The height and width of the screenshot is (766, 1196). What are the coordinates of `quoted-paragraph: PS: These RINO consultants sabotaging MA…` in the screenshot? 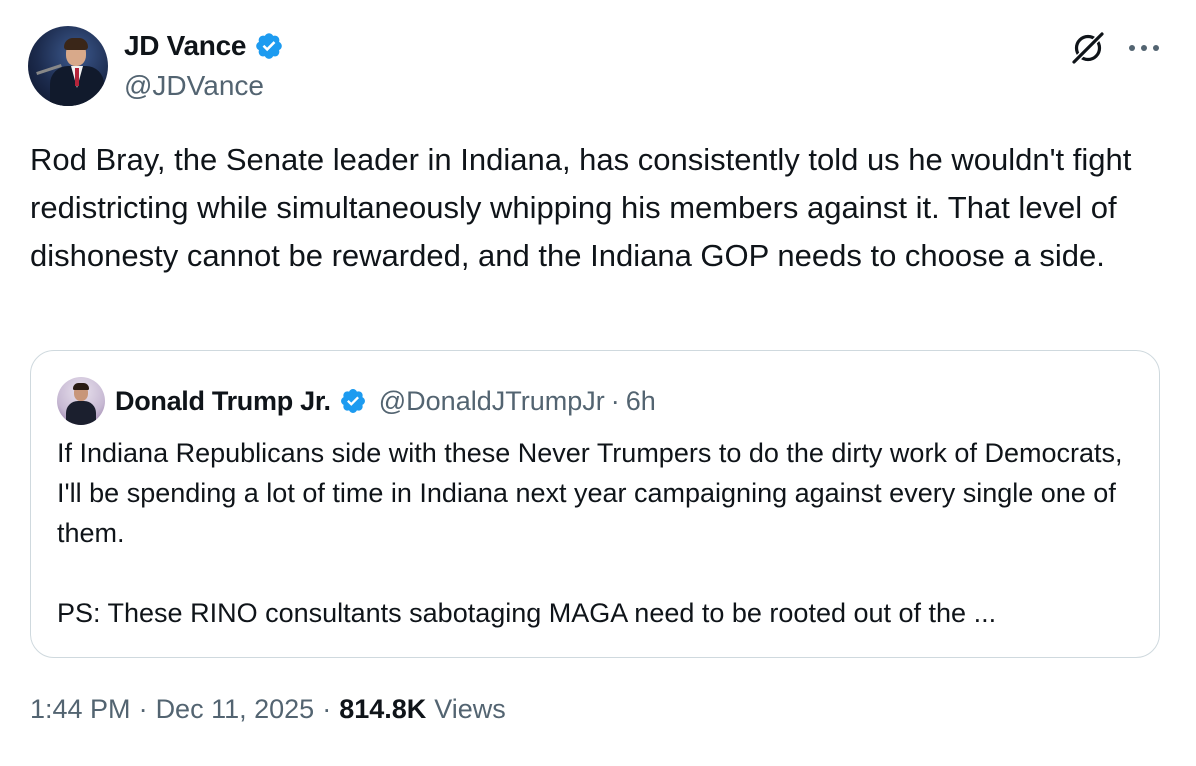 It's located at (527, 613).